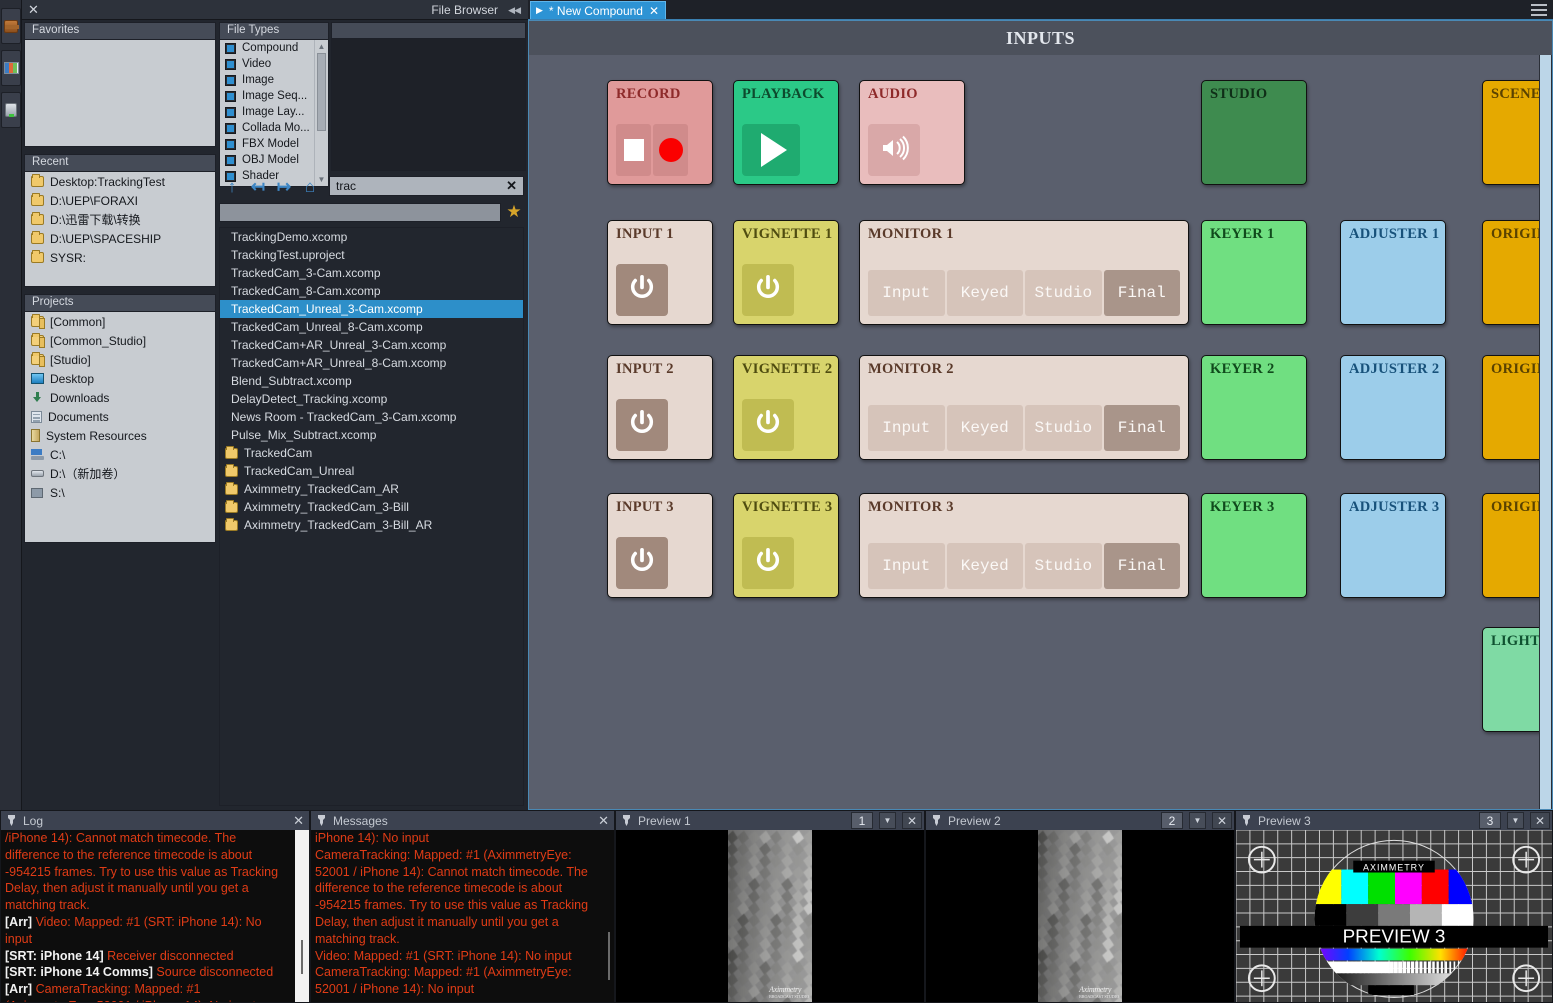 This screenshot has width=1553, height=1003. I want to click on block-vignette3: VIGNETTE 3, so click(786, 545).